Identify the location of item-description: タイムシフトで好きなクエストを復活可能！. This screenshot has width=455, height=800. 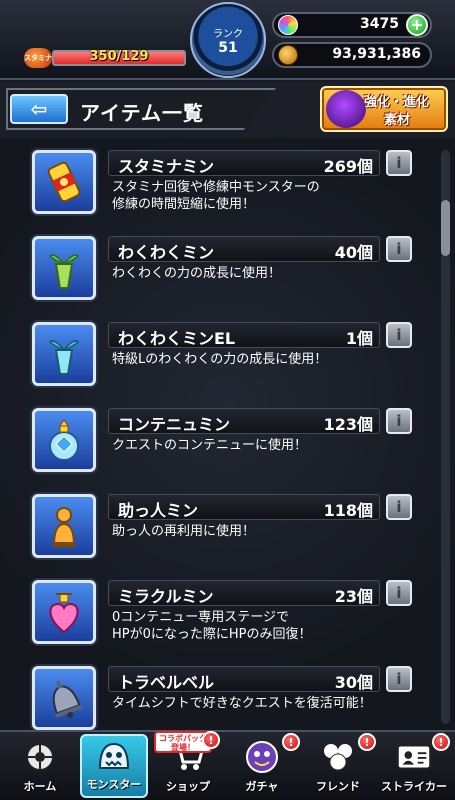
(242, 703).